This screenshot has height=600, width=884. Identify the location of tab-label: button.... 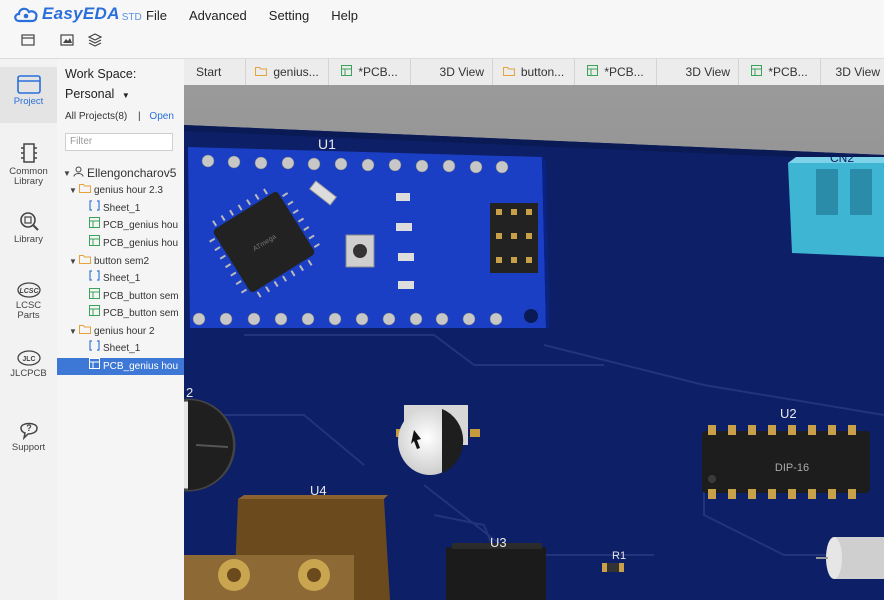
(542, 72).